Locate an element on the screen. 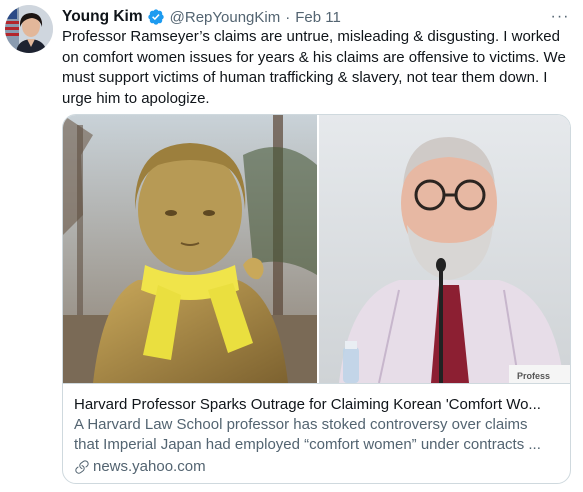 The image size is (583, 492). link-icon is located at coordinates (82, 467).